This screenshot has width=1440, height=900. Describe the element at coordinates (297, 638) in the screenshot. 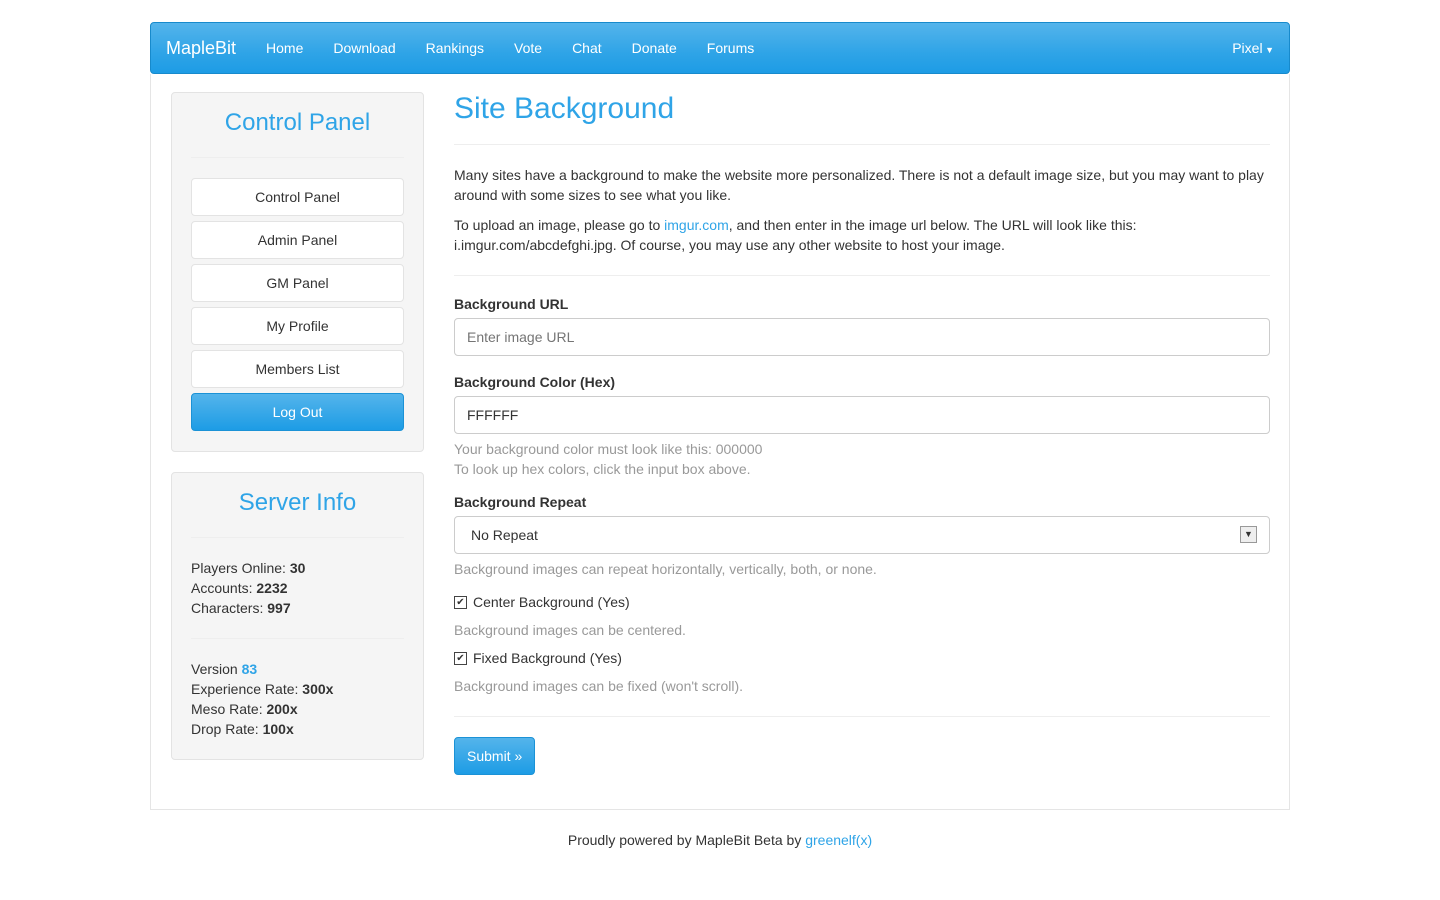

I see `divider` at that location.